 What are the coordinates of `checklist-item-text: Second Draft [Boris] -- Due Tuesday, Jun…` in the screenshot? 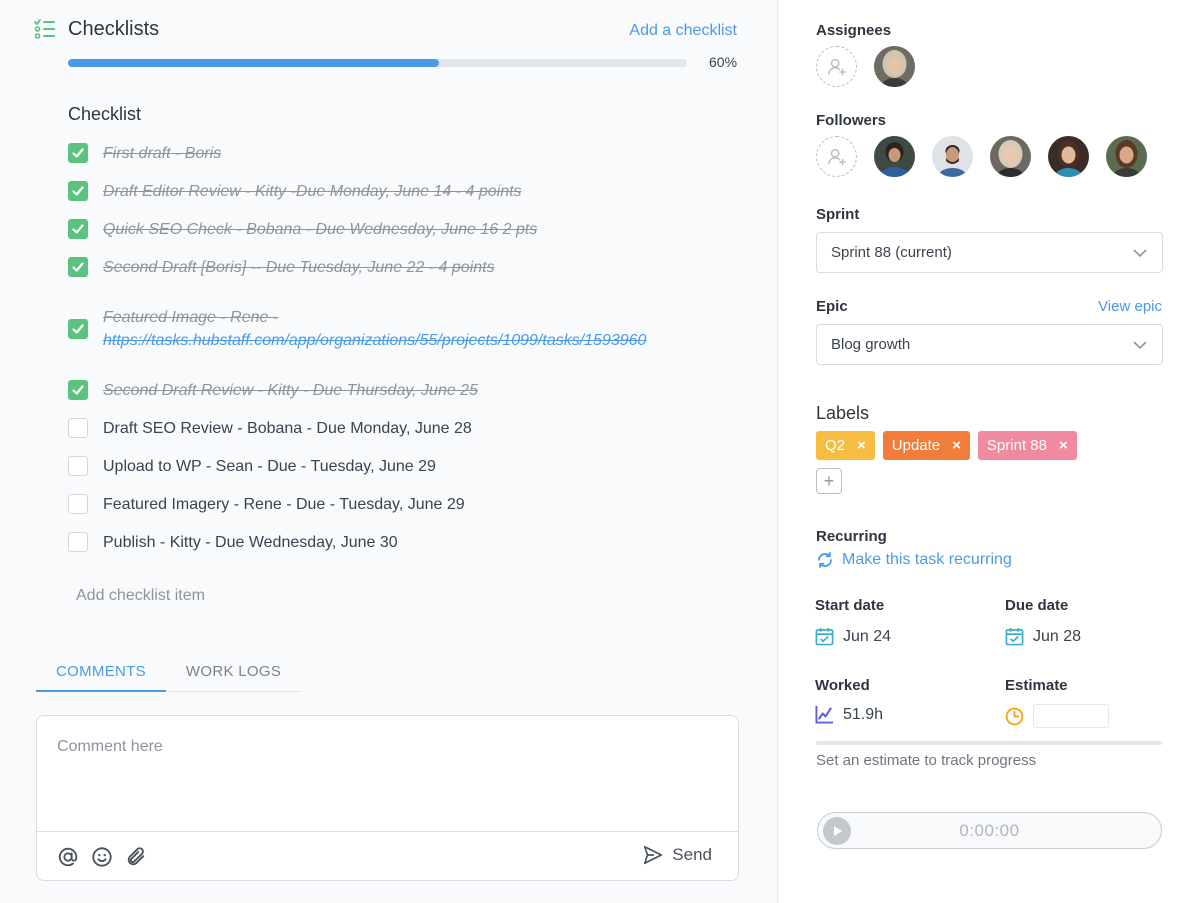 It's located at (299, 267).